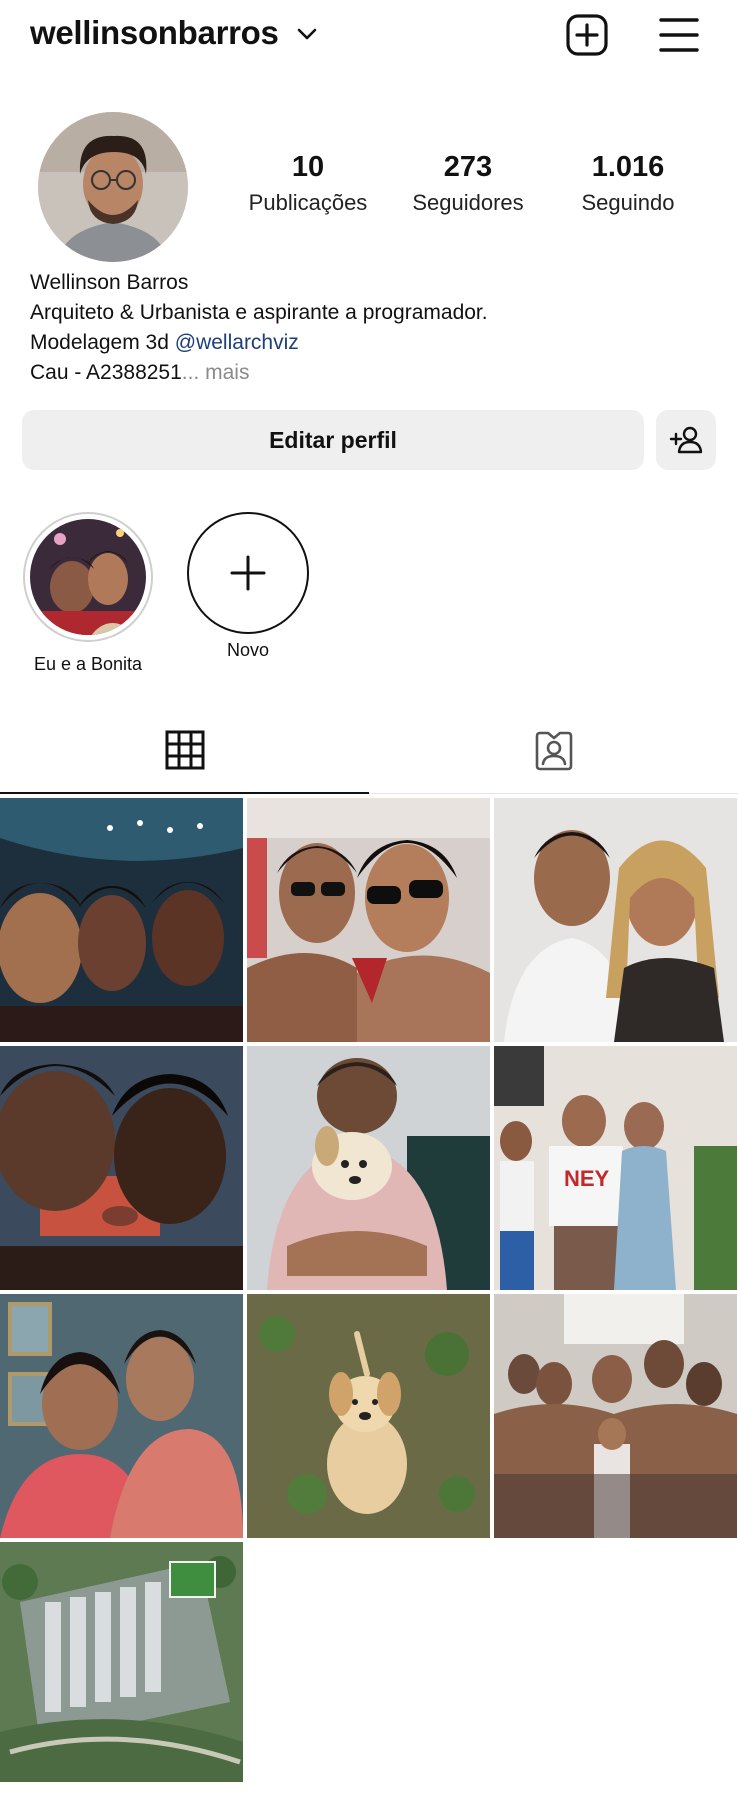  I want to click on new-post-button, so click(587, 35).